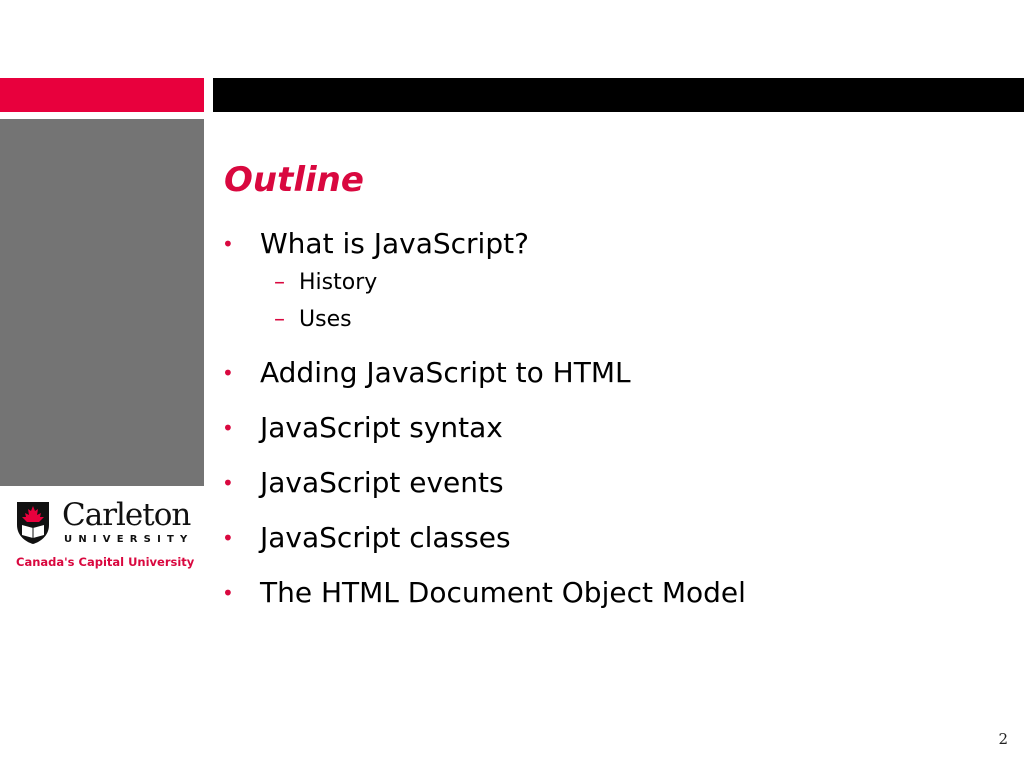 This screenshot has height=768, width=1024. What do you see at coordinates (126, 515) in the screenshot?
I see `logo-name: Carleton` at bounding box center [126, 515].